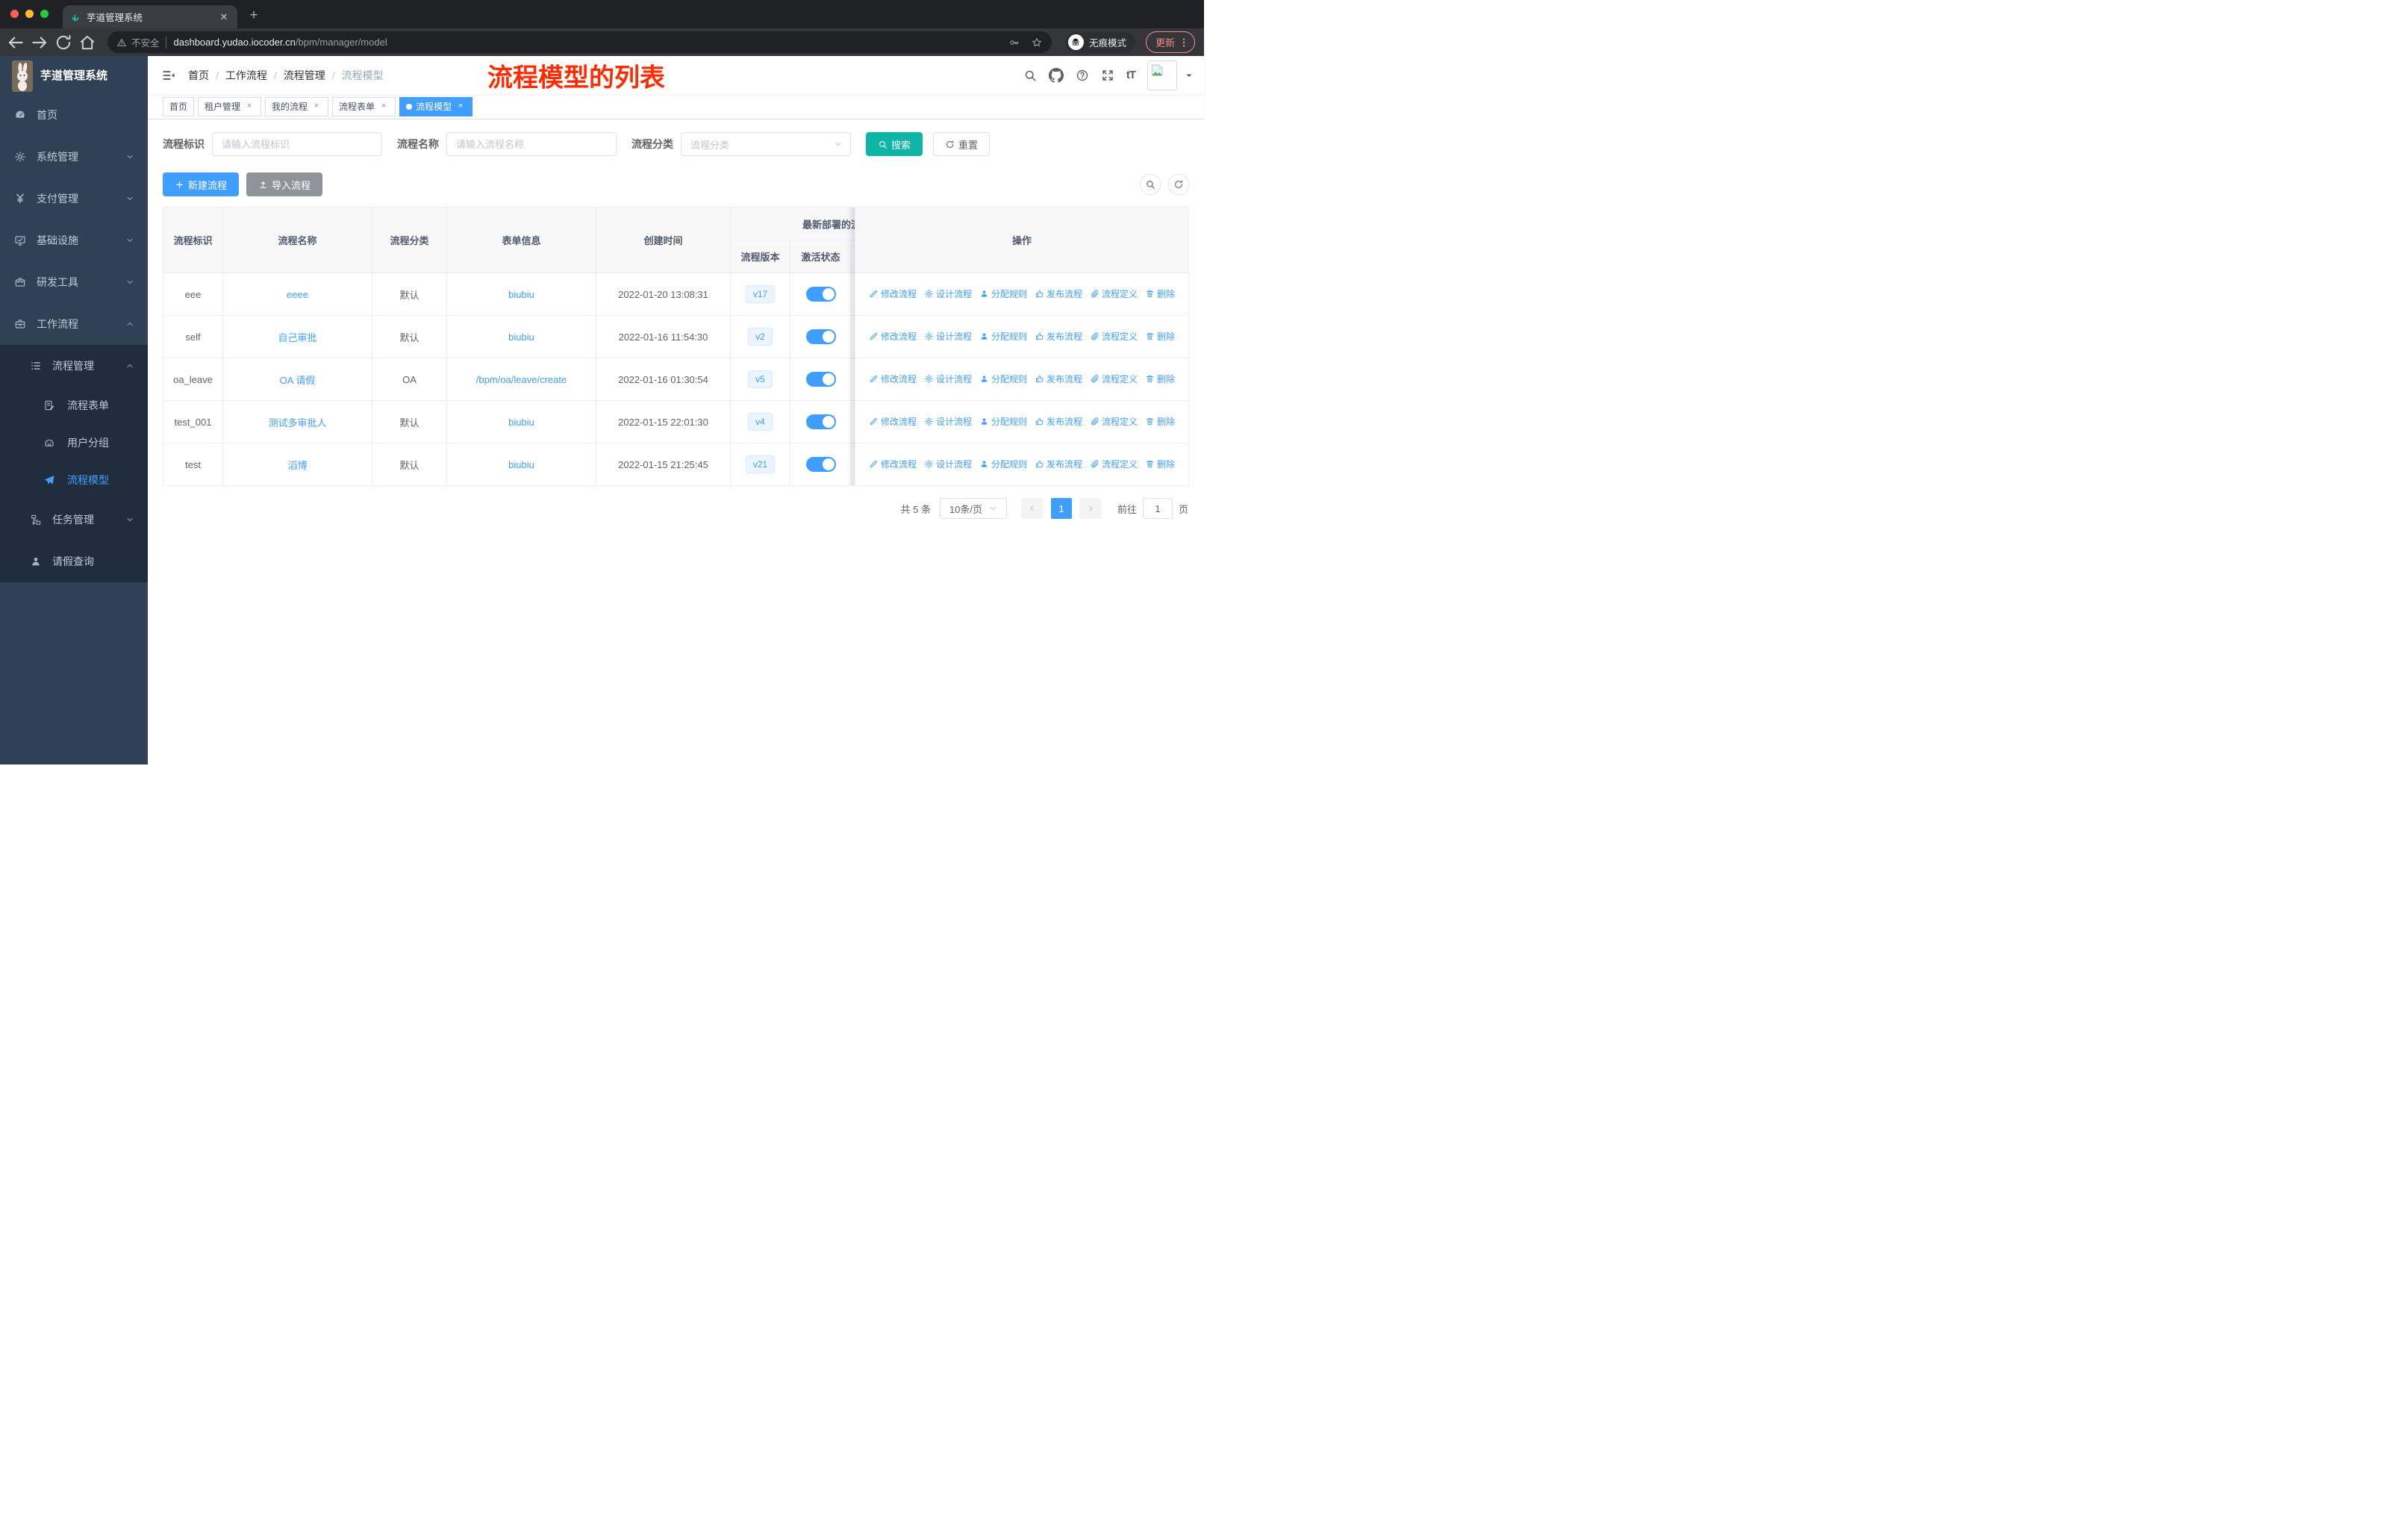  I want to click on tab-tenant-management: 租户管理 ×, so click(230, 106).